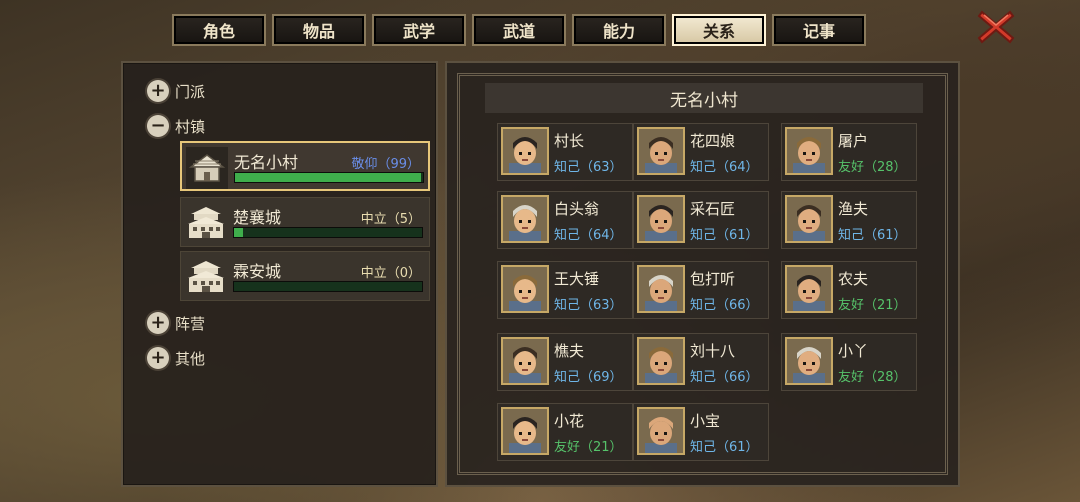 The width and height of the screenshot is (1080, 502). Describe the element at coordinates (565, 432) in the screenshot. I see `npc-card: 小花友好（21）` at that location.